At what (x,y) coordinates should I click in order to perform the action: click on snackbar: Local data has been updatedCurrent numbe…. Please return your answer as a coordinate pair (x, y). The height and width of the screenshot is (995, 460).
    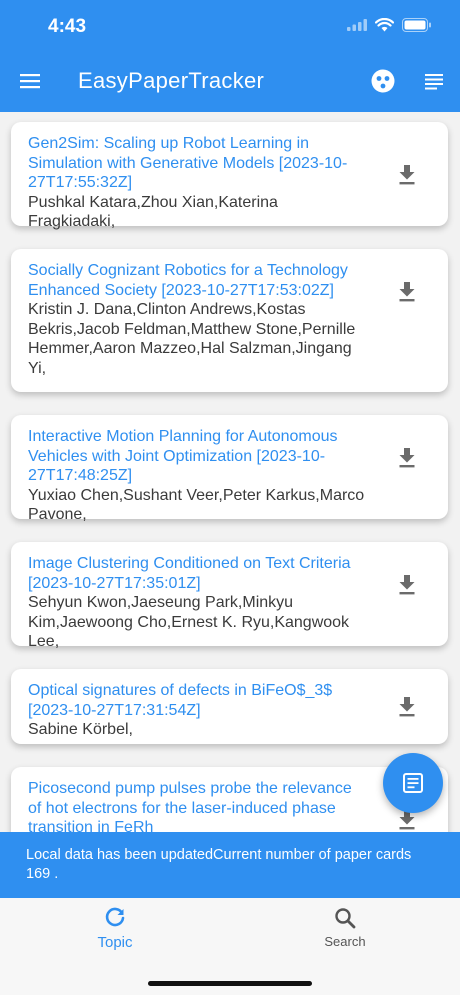
    Looking at the image, I should click on (230, 865).